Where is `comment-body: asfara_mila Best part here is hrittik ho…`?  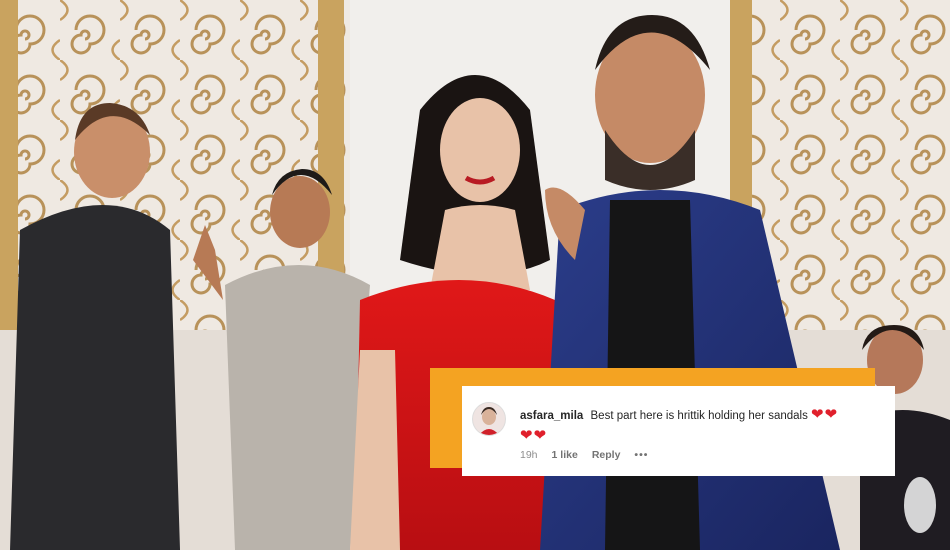 comment-body: asfara_mila Best part here is hrittik ho… is located at coordinates (700, 426).